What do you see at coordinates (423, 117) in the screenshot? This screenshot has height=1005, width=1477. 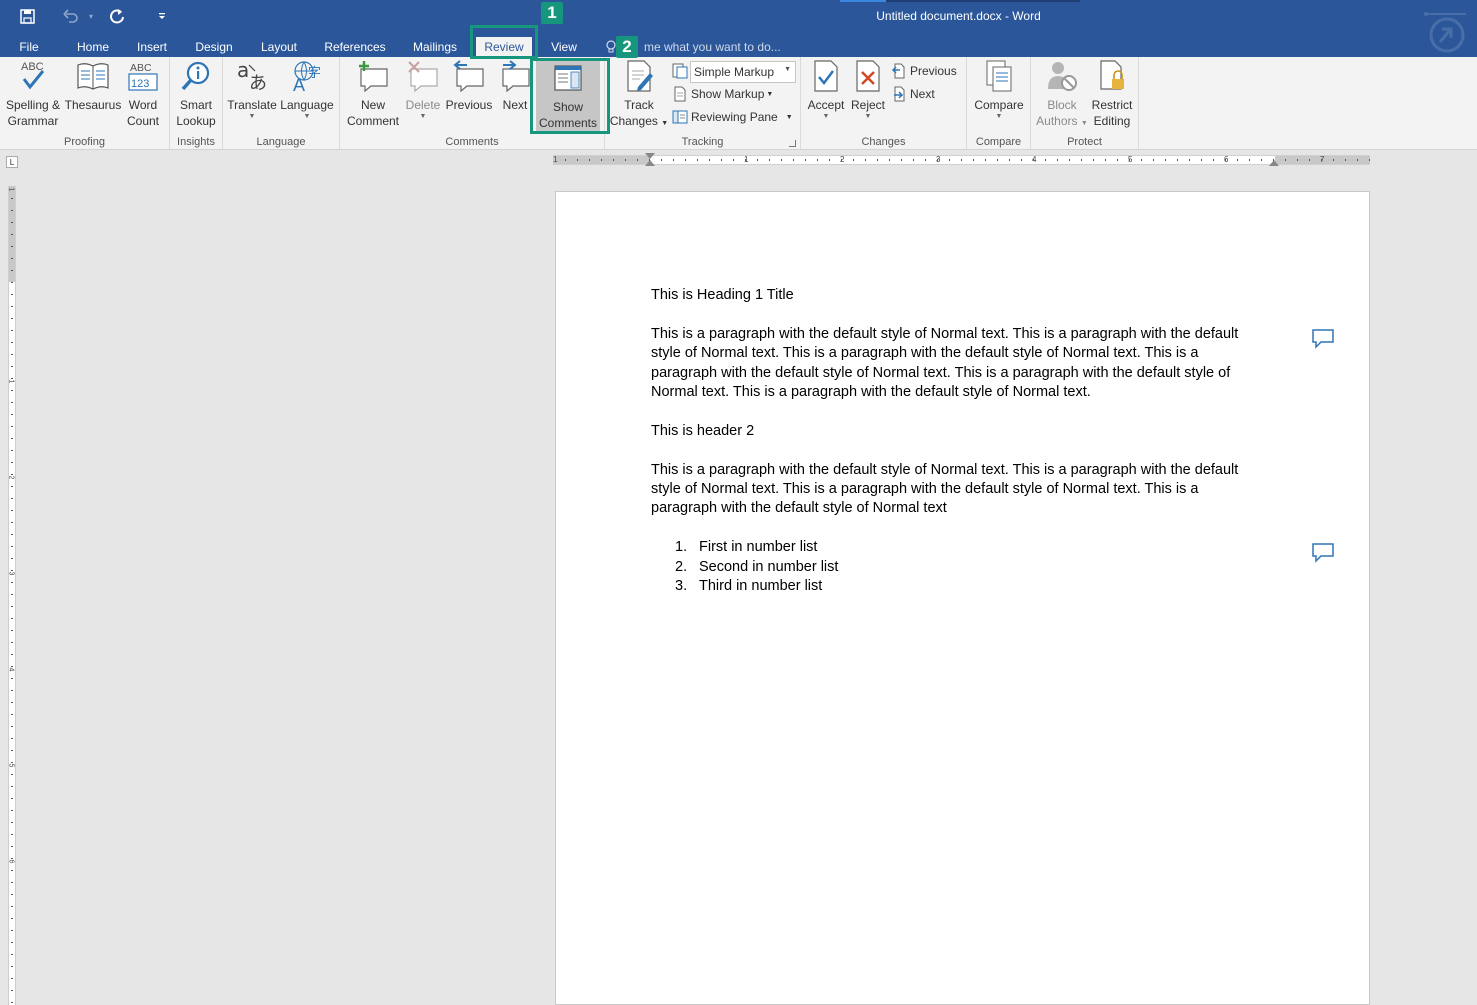 I see `delete-dropdown-icon: ▼` at bounding box center [423, 117].